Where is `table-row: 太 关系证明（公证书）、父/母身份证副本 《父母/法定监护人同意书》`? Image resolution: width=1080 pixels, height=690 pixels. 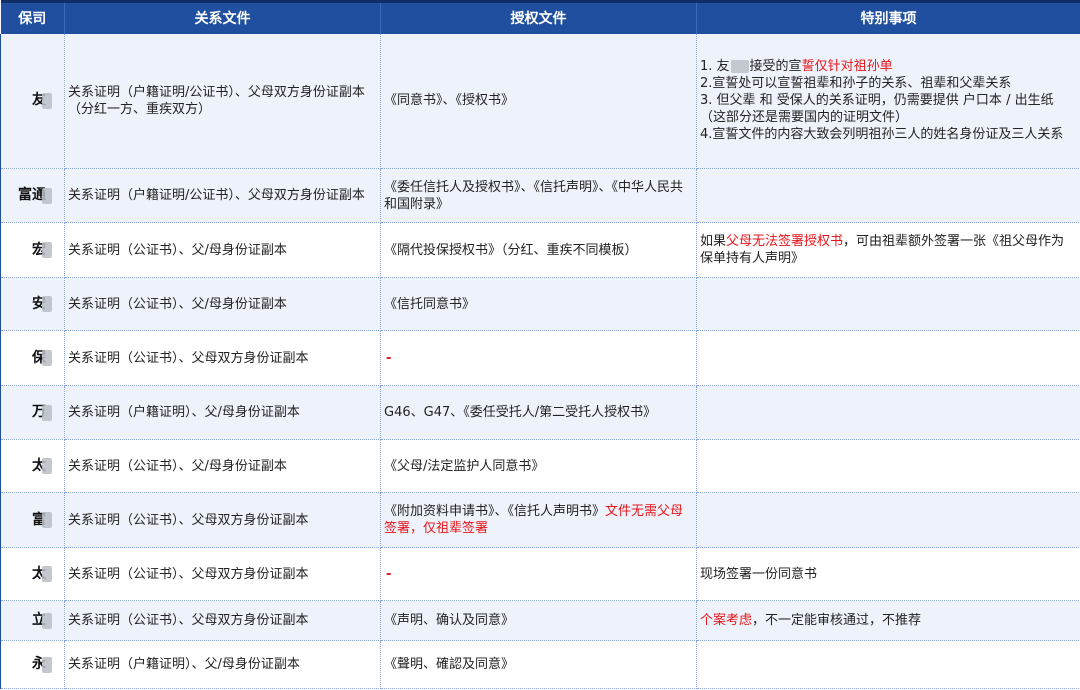
table-row: 太 关系证明（公证书）、父/母身份证副本 《父母/法定监护人同意书》 is located at coordinates (540, 466).